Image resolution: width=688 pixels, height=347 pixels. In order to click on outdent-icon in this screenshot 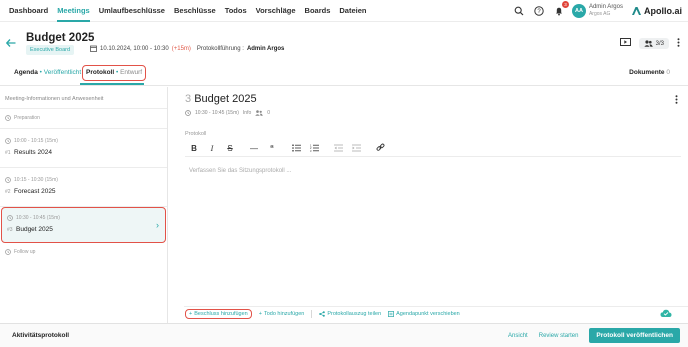, I will do `click(338, 149)`.